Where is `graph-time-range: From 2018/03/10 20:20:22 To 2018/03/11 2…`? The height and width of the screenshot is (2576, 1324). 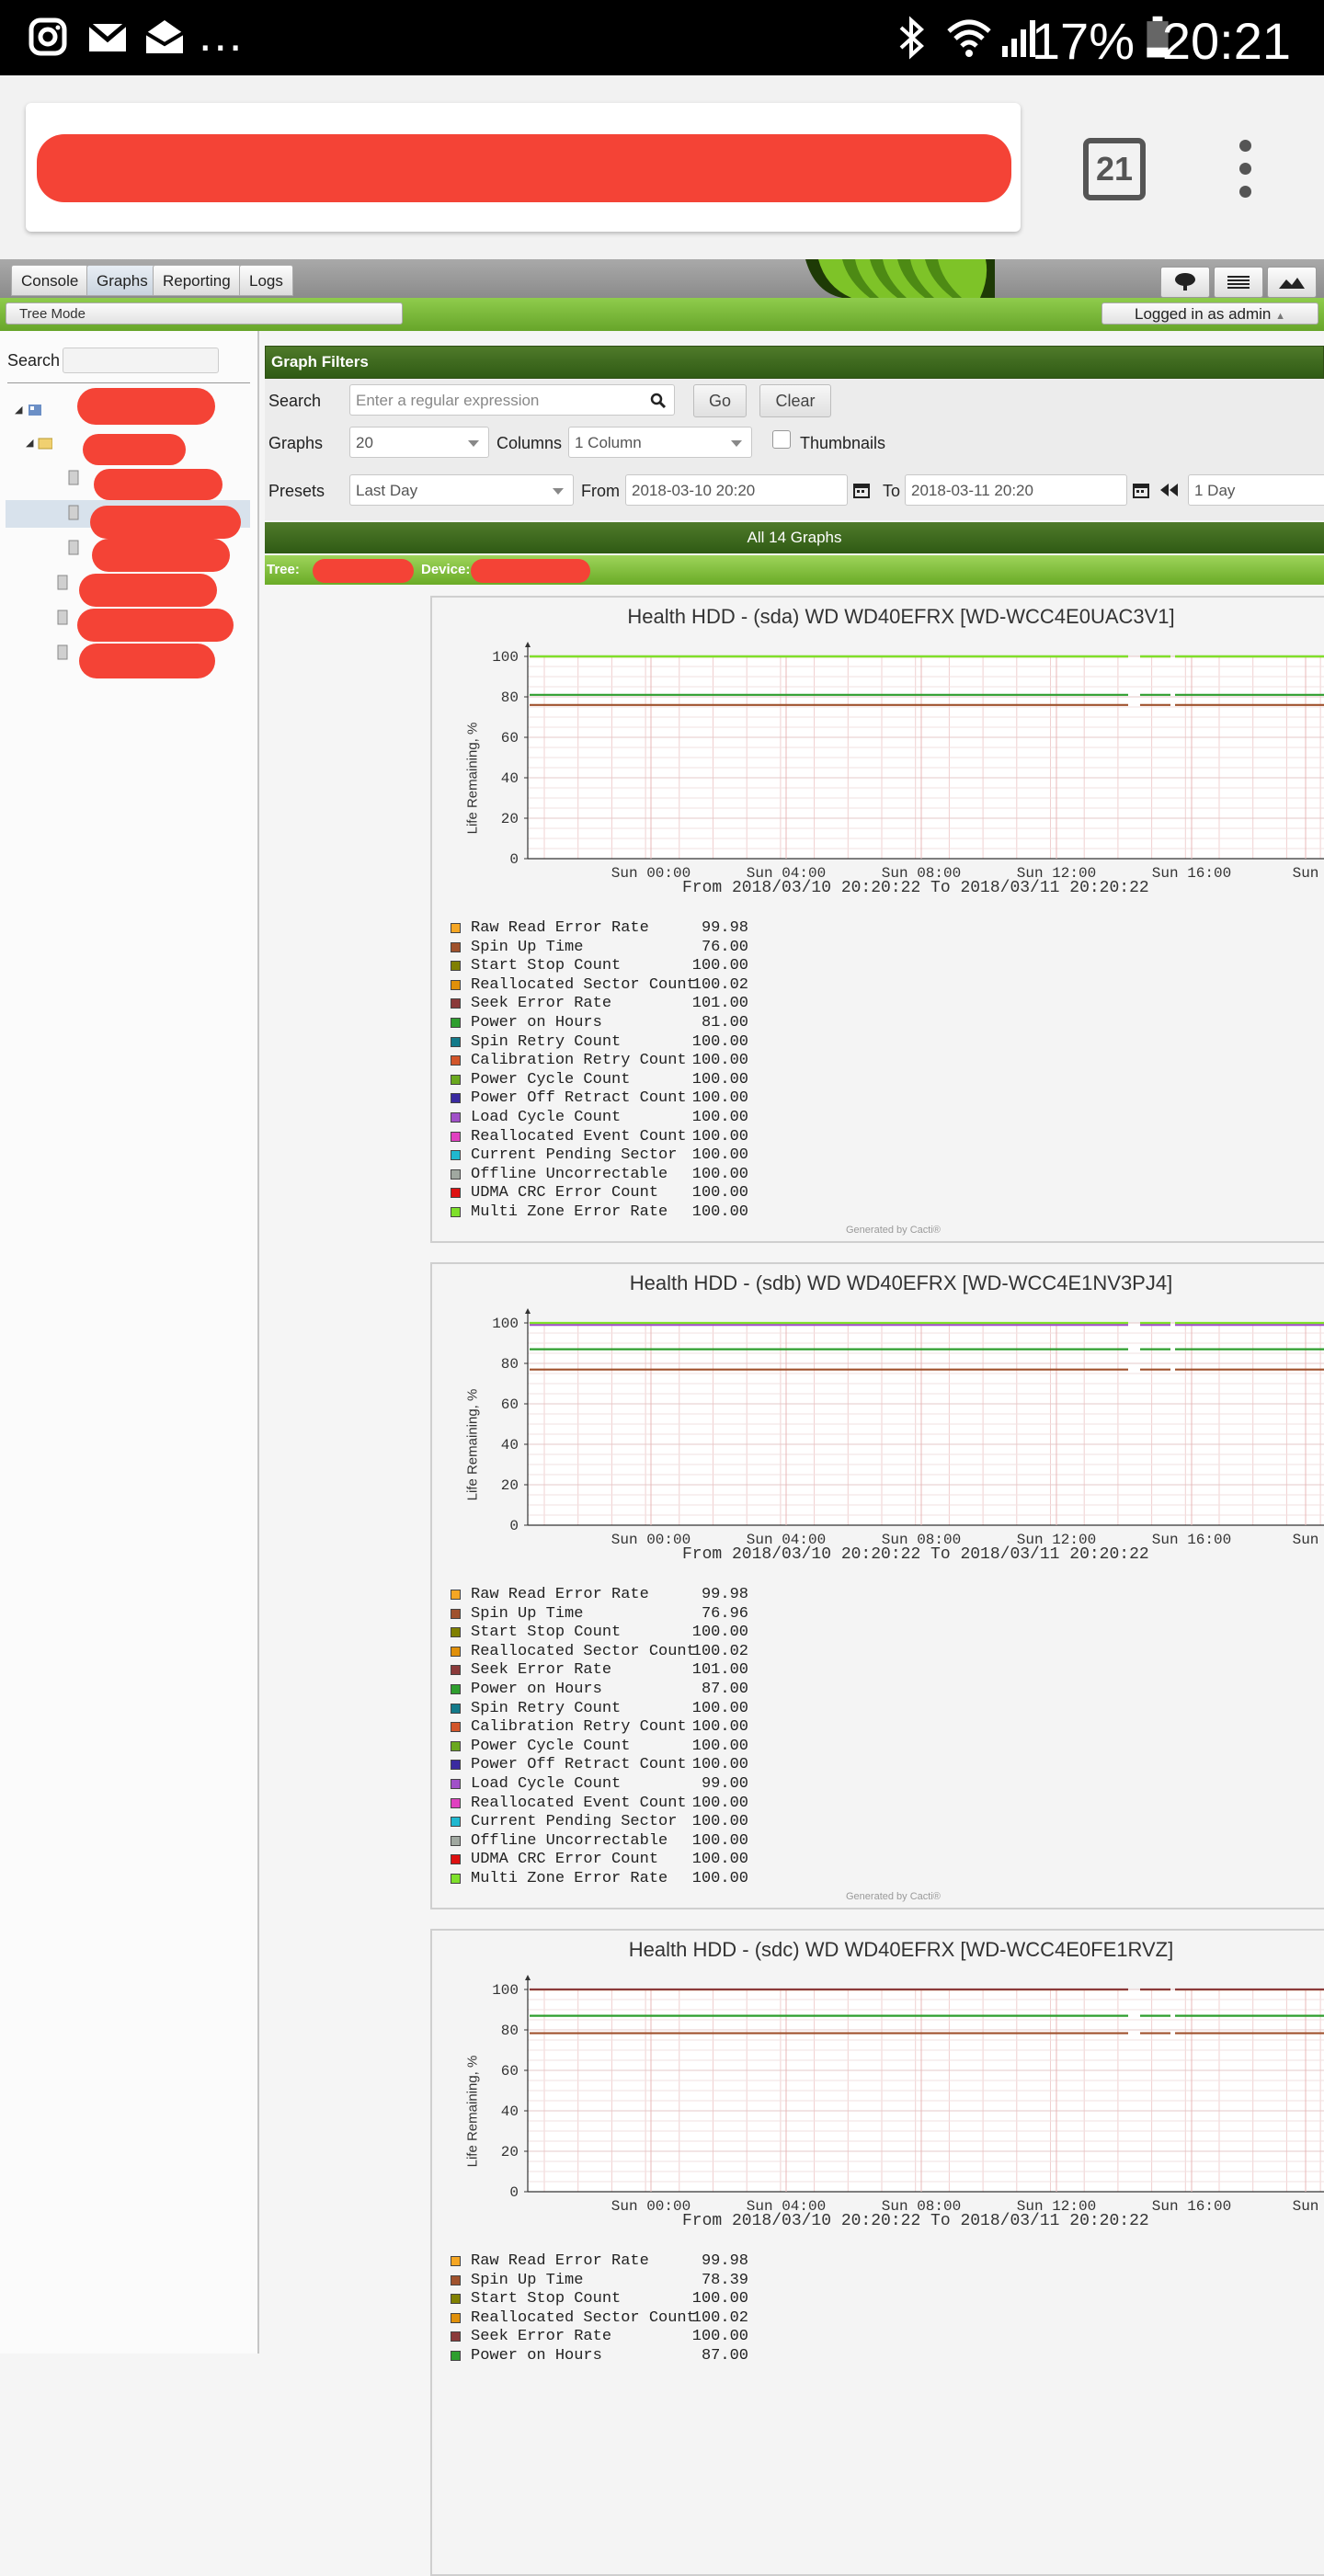 graph-time-range: From 2018/03/10 20:20:22 To 2018/03/11 2… is located at coordinates (915, 2221).